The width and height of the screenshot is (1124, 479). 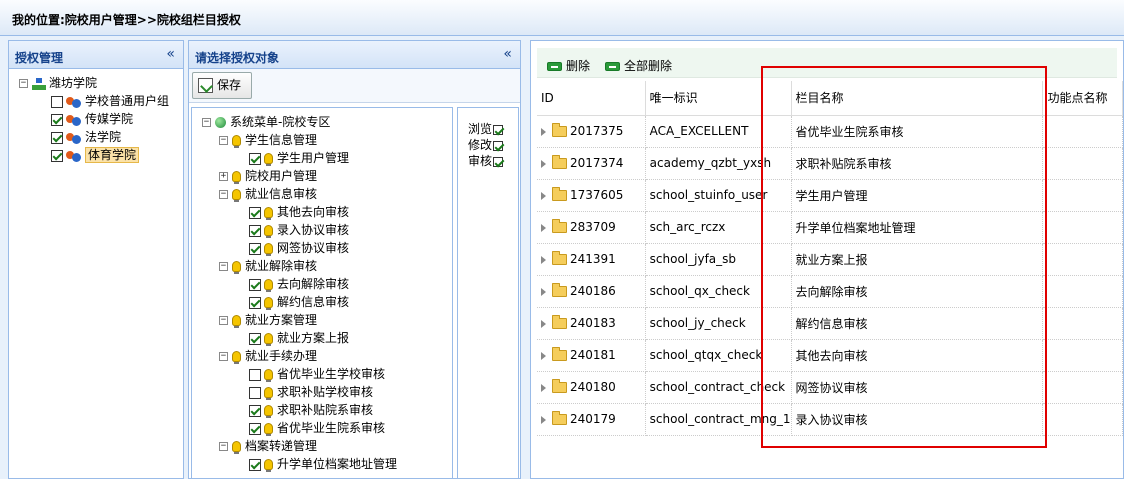 What do you see at coordinates (568, 65) in the screenshot?
I see `delete-button: 删除` at bounding box center [568, 65].